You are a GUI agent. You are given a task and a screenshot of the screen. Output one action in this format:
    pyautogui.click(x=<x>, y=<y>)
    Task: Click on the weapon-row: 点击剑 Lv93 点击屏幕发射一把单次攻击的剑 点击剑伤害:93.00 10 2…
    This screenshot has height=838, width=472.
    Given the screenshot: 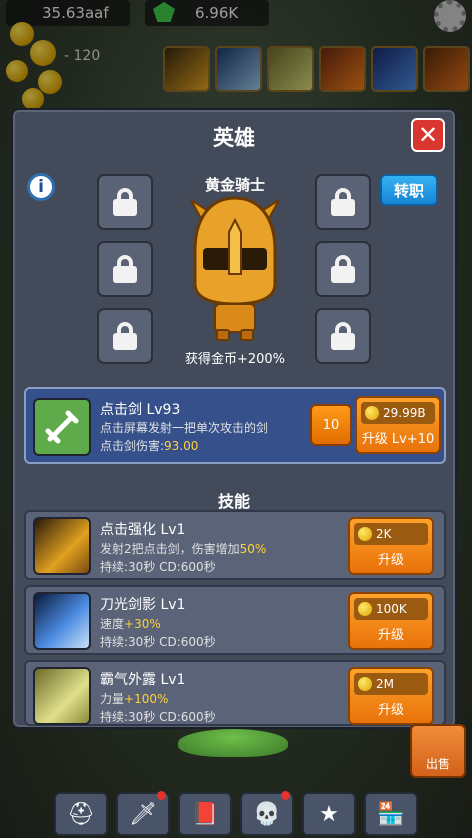 What is the action you would take?
    pyautogui.click(x=235, y=425)
    